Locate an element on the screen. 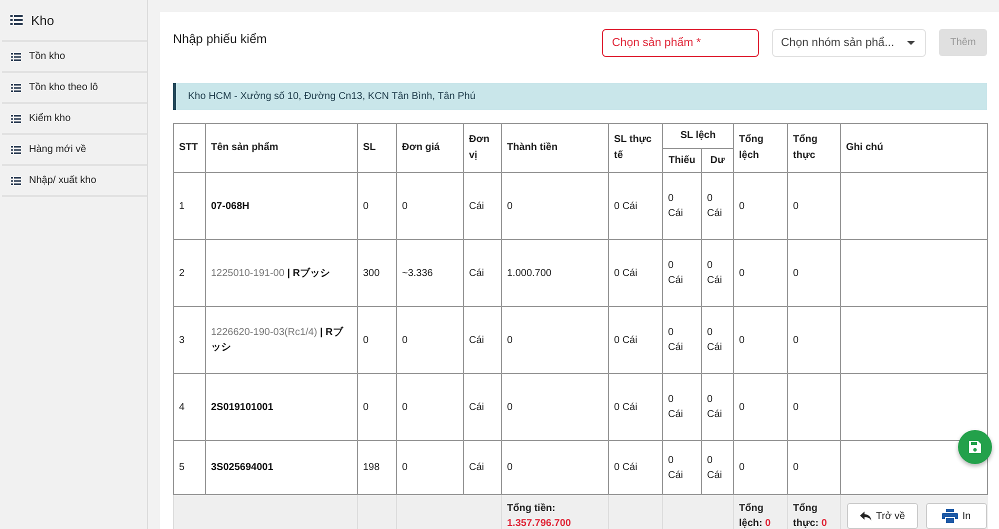 This screenshot has width=999, height=529. sidebar-item: Nhập/ xuất kho is located at coordinates (74, 181).